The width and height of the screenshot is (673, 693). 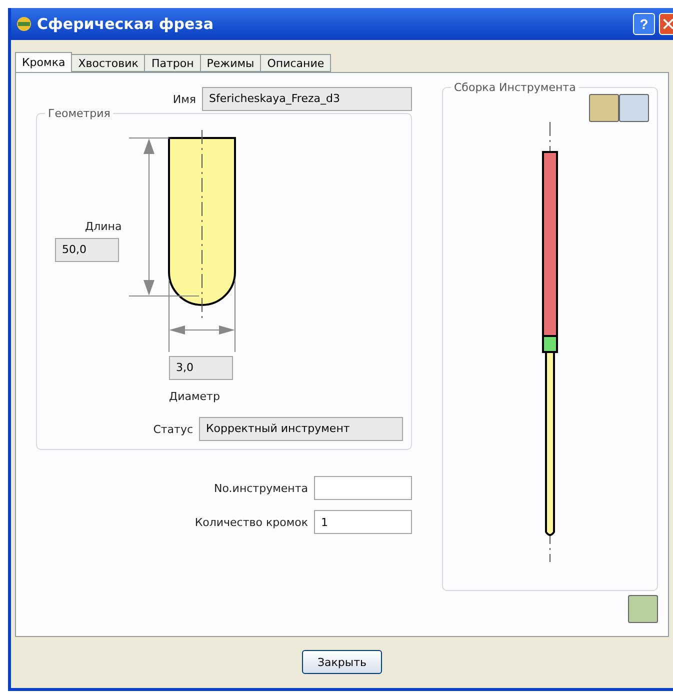 I want to click on edge-count-field: 1, so click(x=363, y=522).